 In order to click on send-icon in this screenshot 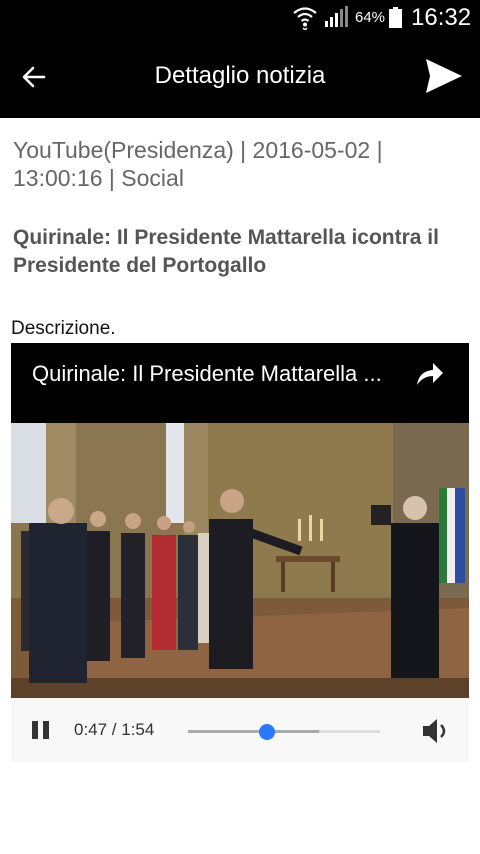, I will do `click(444, 76)`.